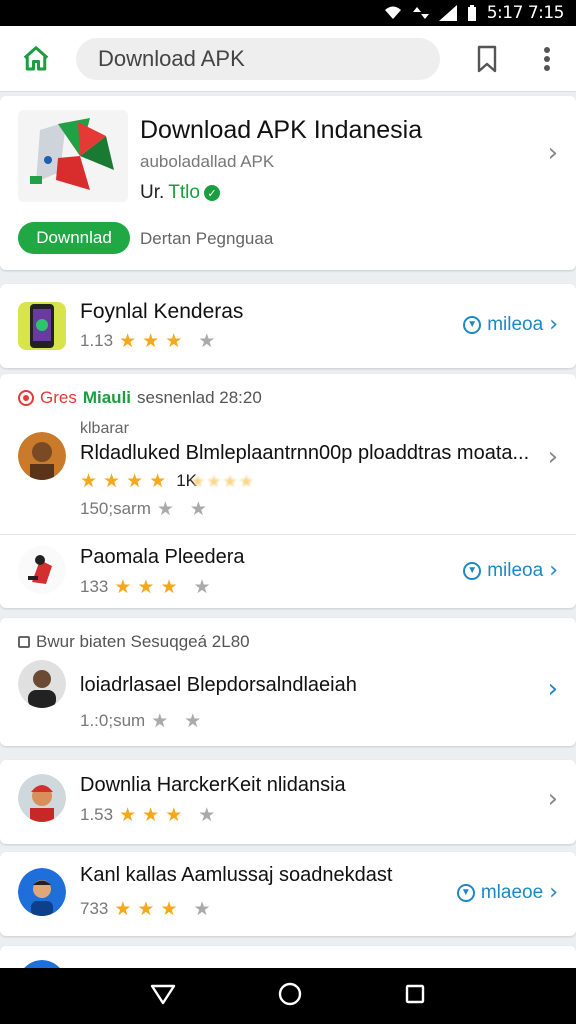 The height and width of the screenshot is (1024, 576). Describe the element at coordinates (42, 570) in the screenshot. I see `app-icon-game` at that location.